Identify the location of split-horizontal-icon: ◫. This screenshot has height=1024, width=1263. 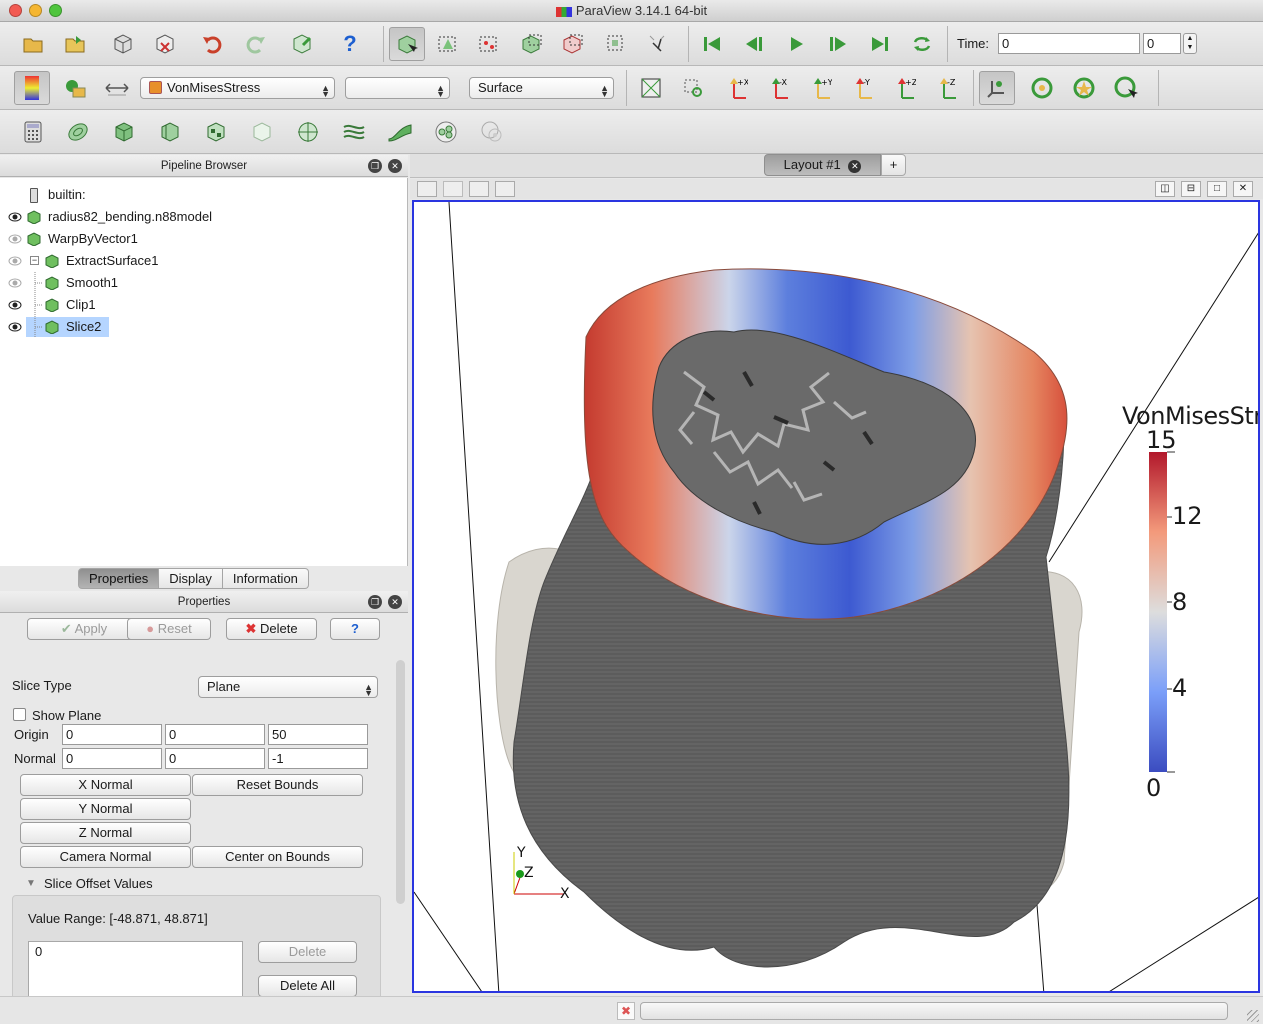
(1165, 189).